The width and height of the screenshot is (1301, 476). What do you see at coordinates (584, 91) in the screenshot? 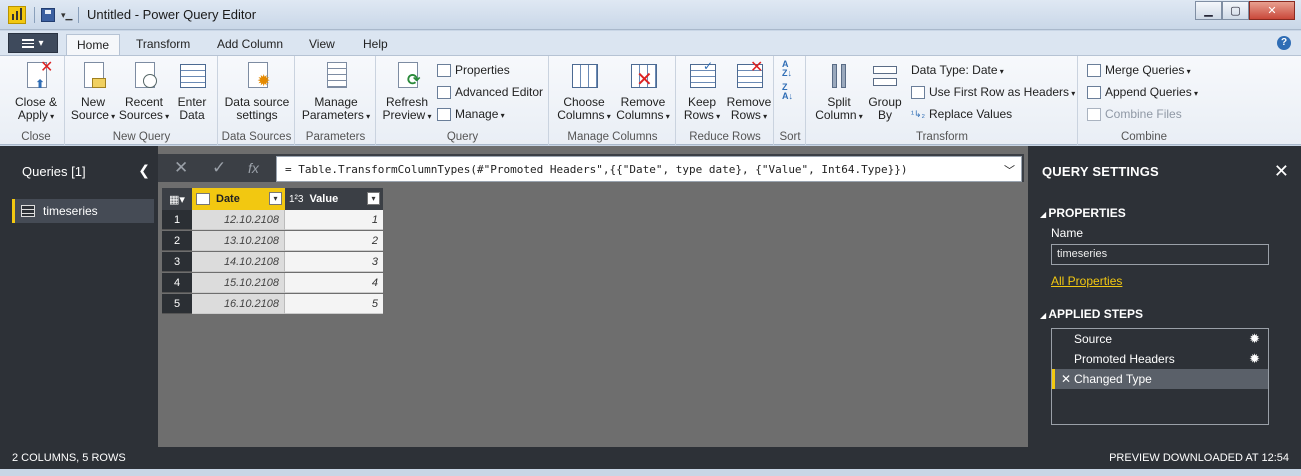
I see `choose-columns-button: Choose Columns` at bounding box center [584, 91].